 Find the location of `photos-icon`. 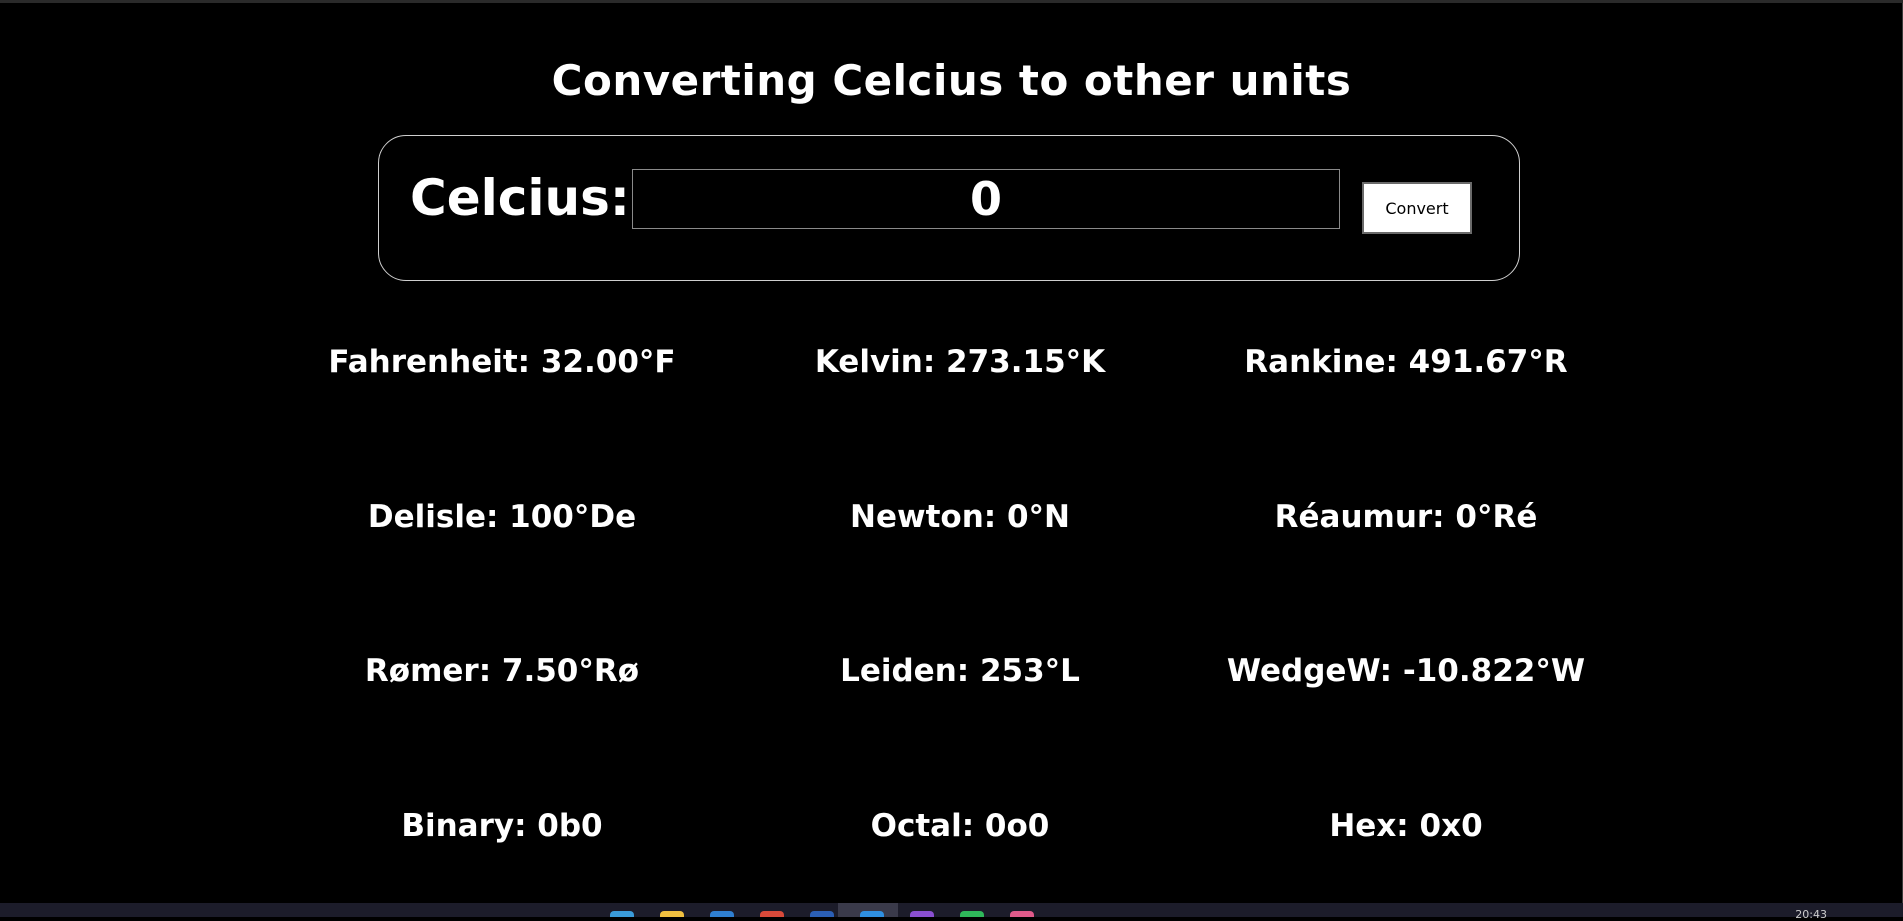

photos-icon is located at coordinates (1022, 914).